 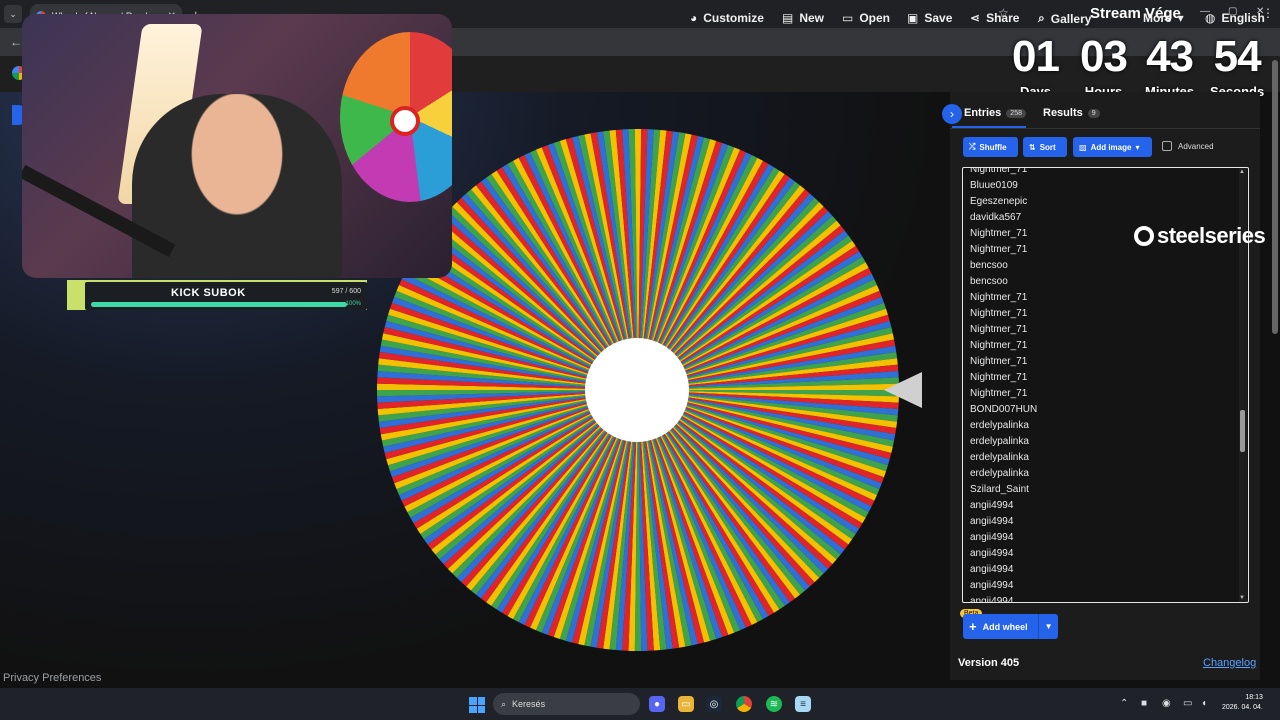 I want to click on wheel-pointer-icon, so click(x=903, y=390).